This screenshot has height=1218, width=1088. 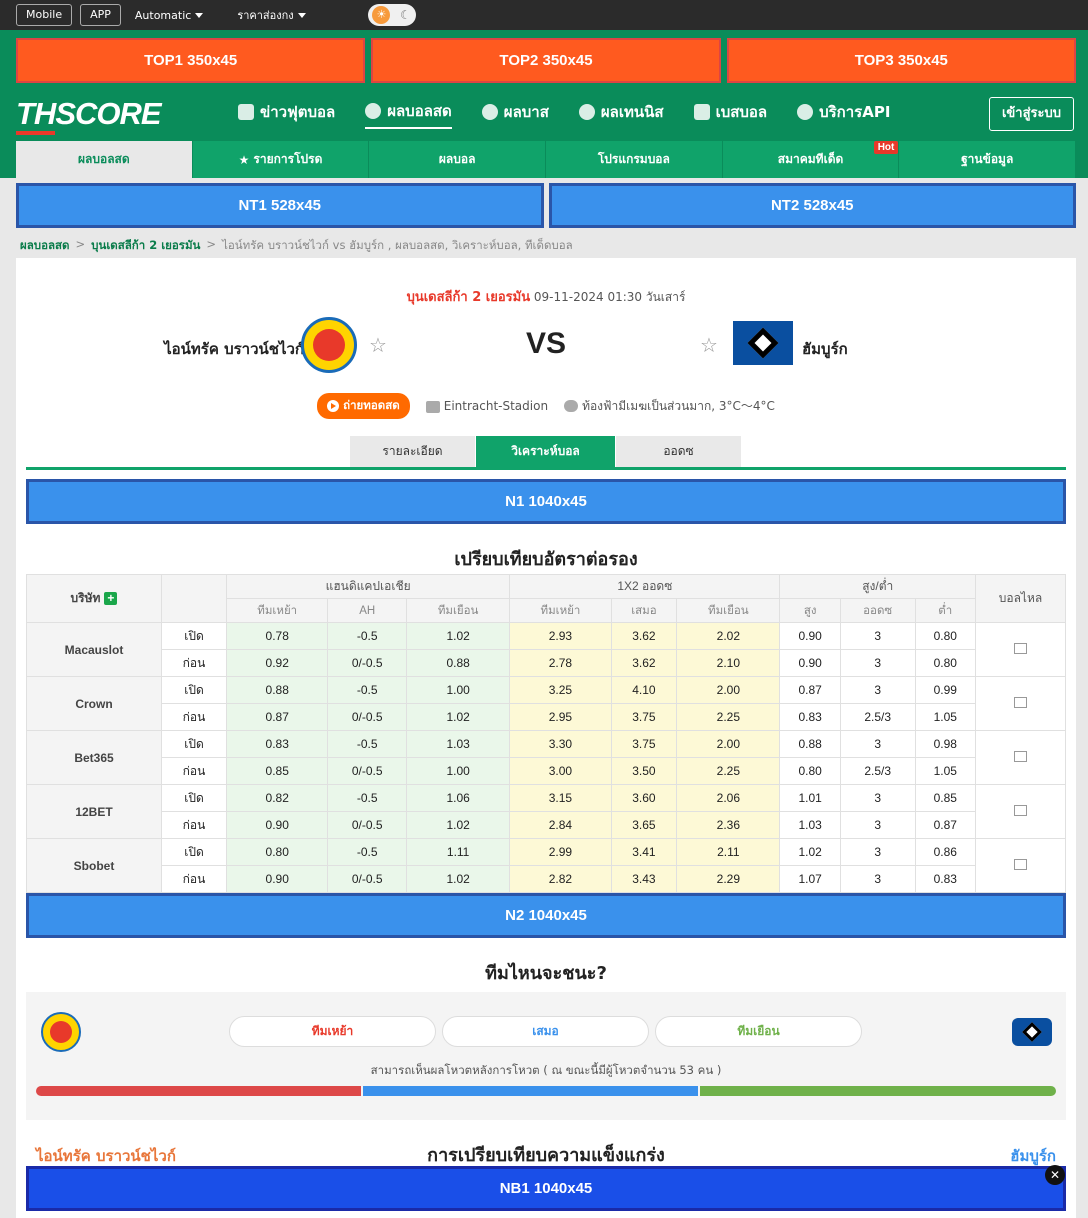 I want to click on subnav-favorites: ★ รายการโปรด, so click(x=281, y=159).